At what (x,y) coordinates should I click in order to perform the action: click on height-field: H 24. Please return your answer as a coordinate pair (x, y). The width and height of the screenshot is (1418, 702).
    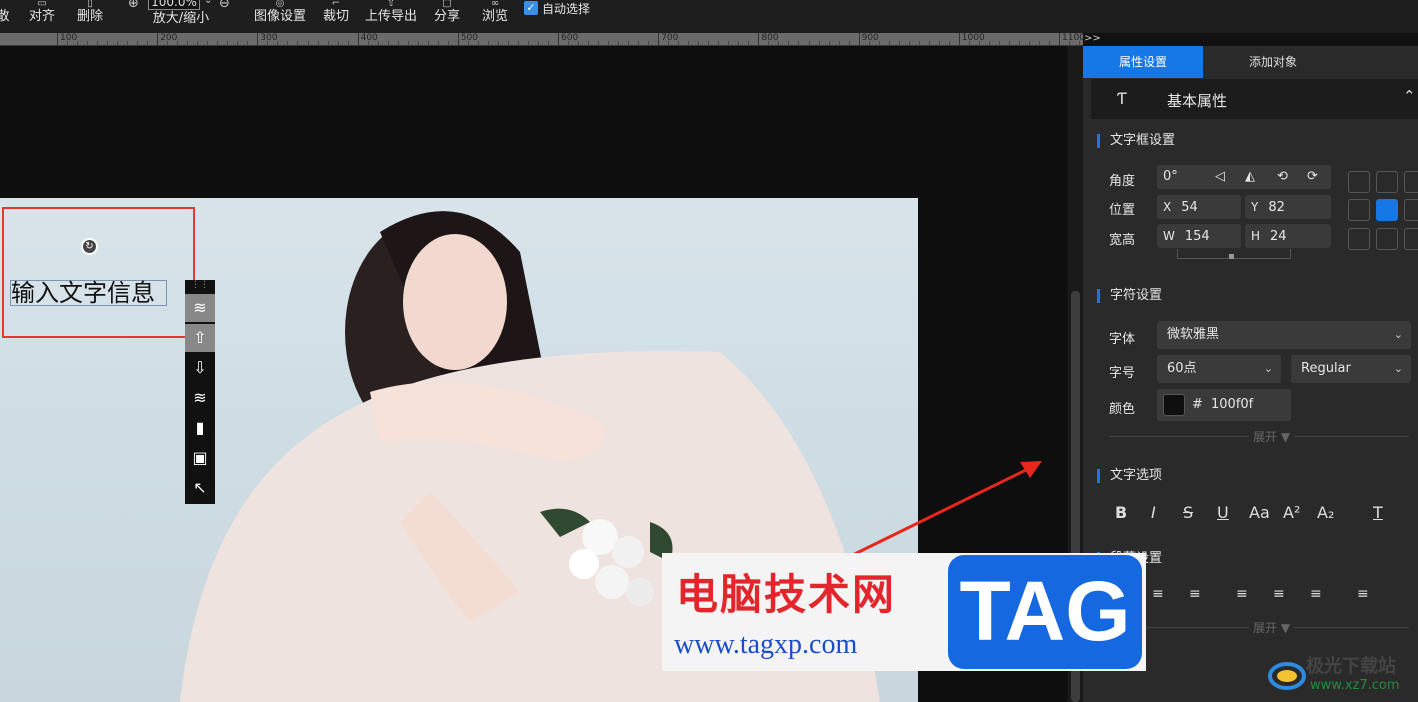
    Looking at the image, I should click on (1288, 236).